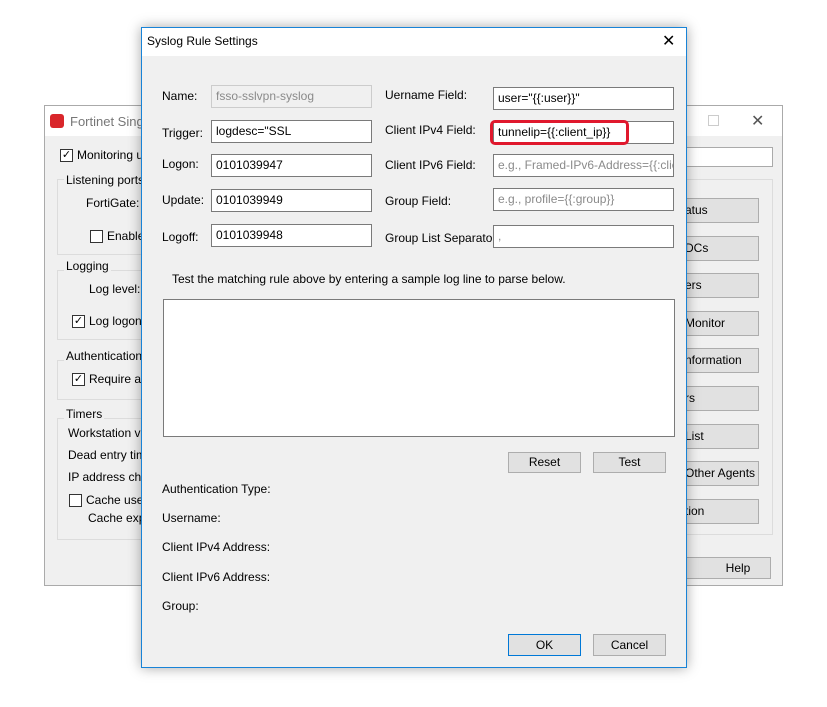 This screenshot has height=707, width=827. Describe the element at coordinates (713, 120) in the screenshot. I see `maximize-button` at that location.